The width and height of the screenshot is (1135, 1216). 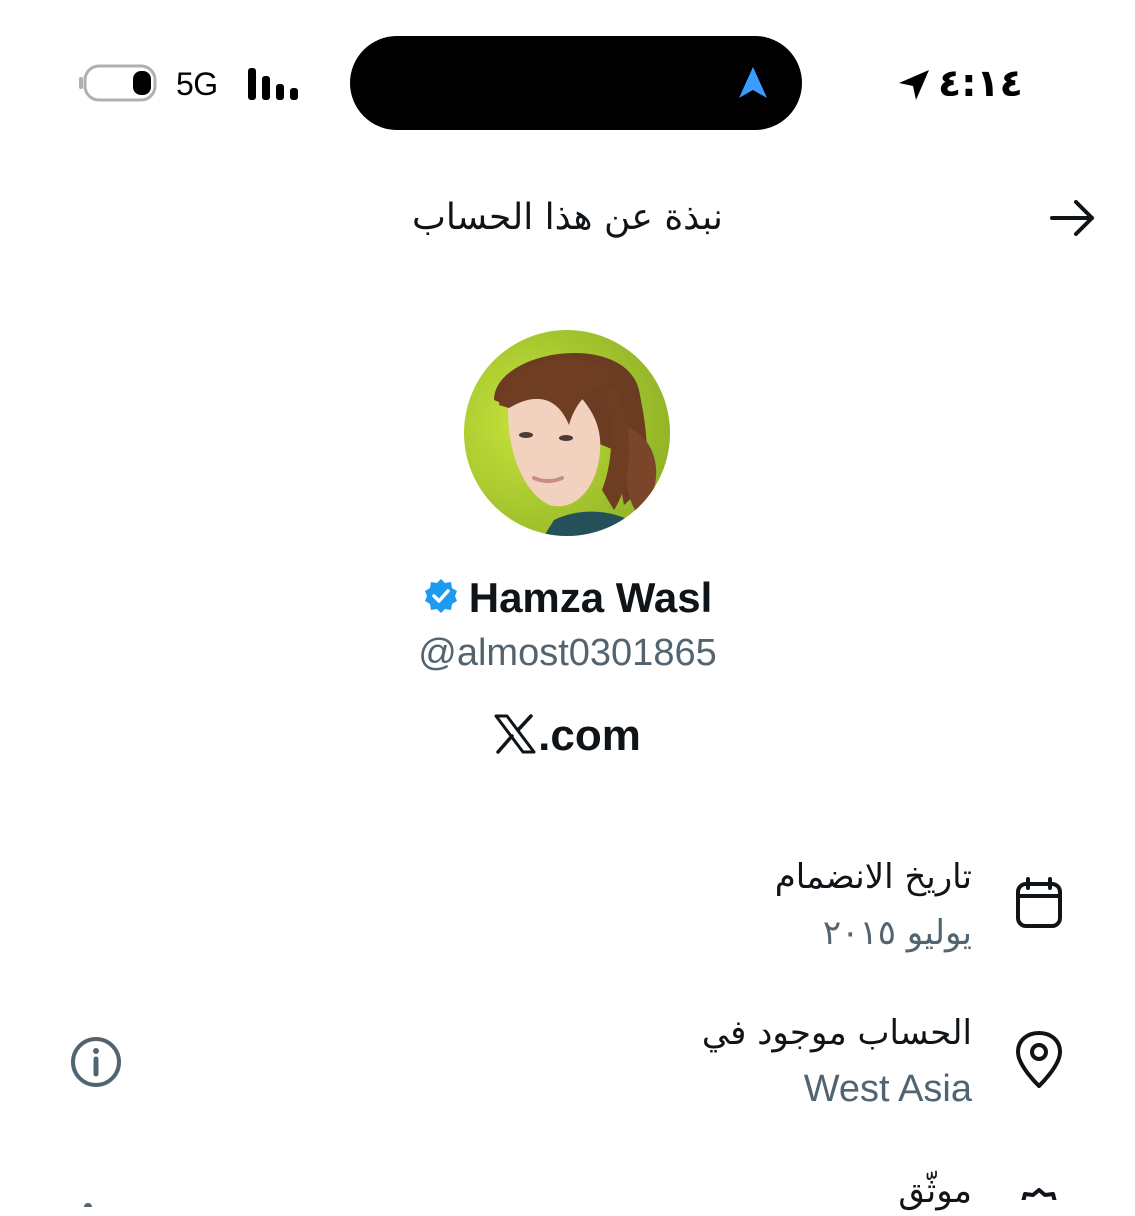 What do you see at coordinates (753, 83) in the screenshot?
I see `navigation-arrow-icon` at bounding box center [753, 83].